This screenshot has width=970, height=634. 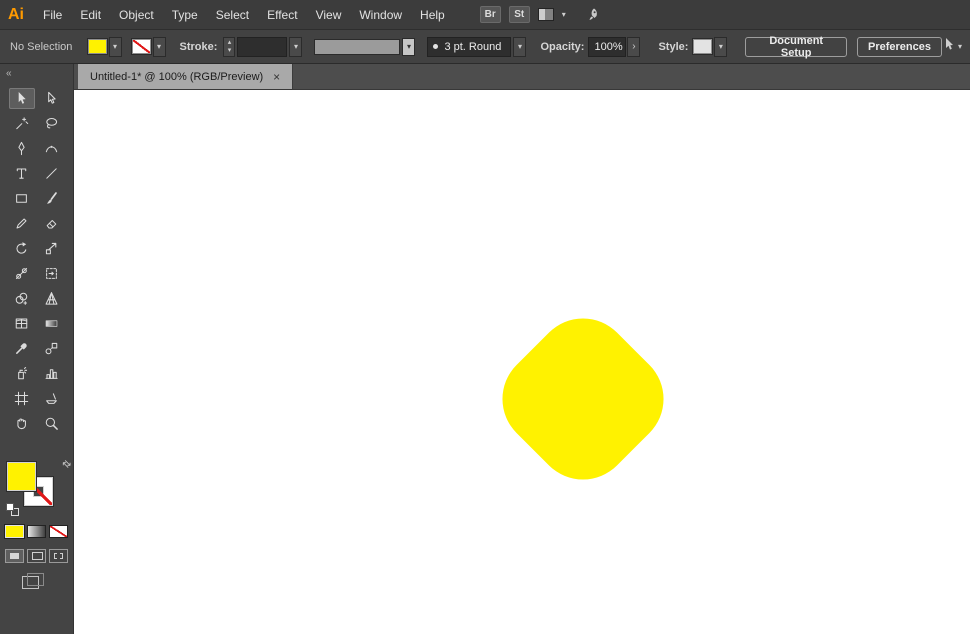 I want to click on rotate-tool, so click(x=22, y=248).